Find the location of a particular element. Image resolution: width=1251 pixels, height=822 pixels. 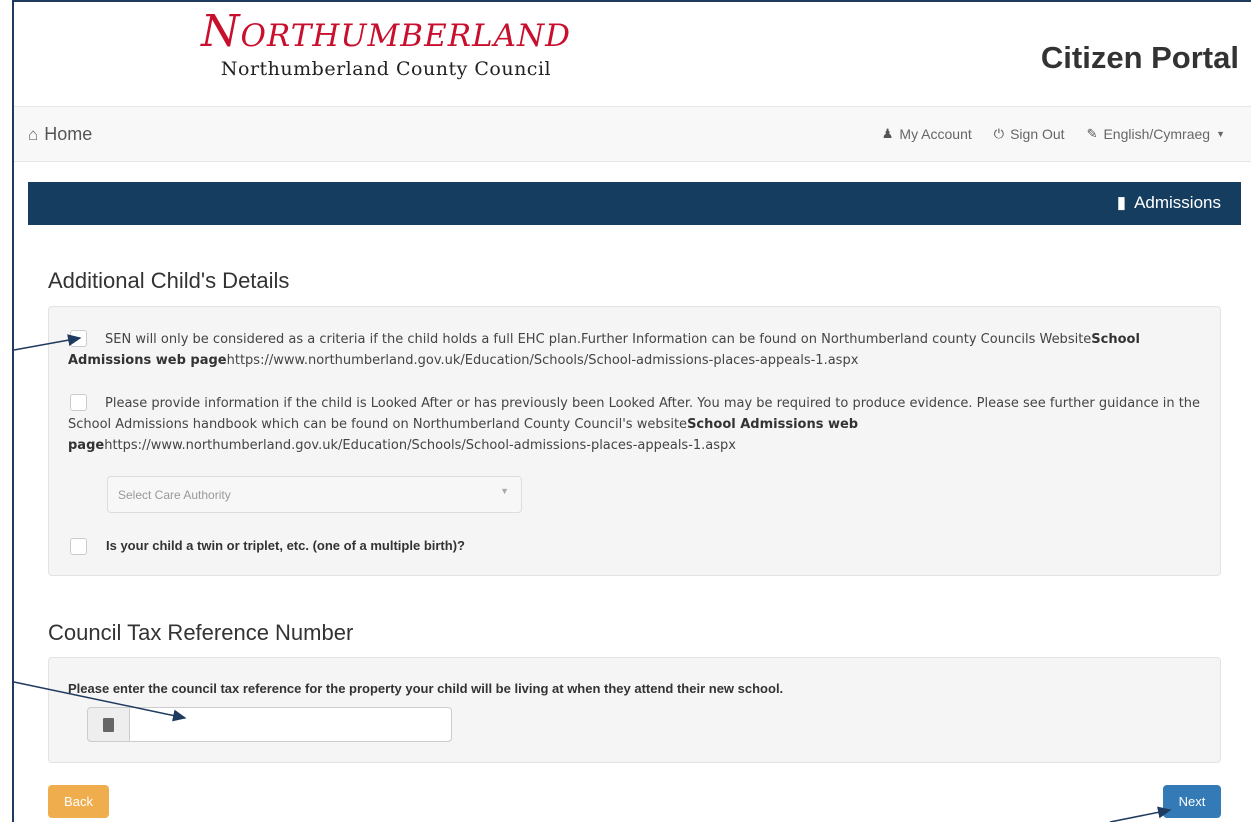

edit-icon: ✎ is located at coordinates (1092, 133).